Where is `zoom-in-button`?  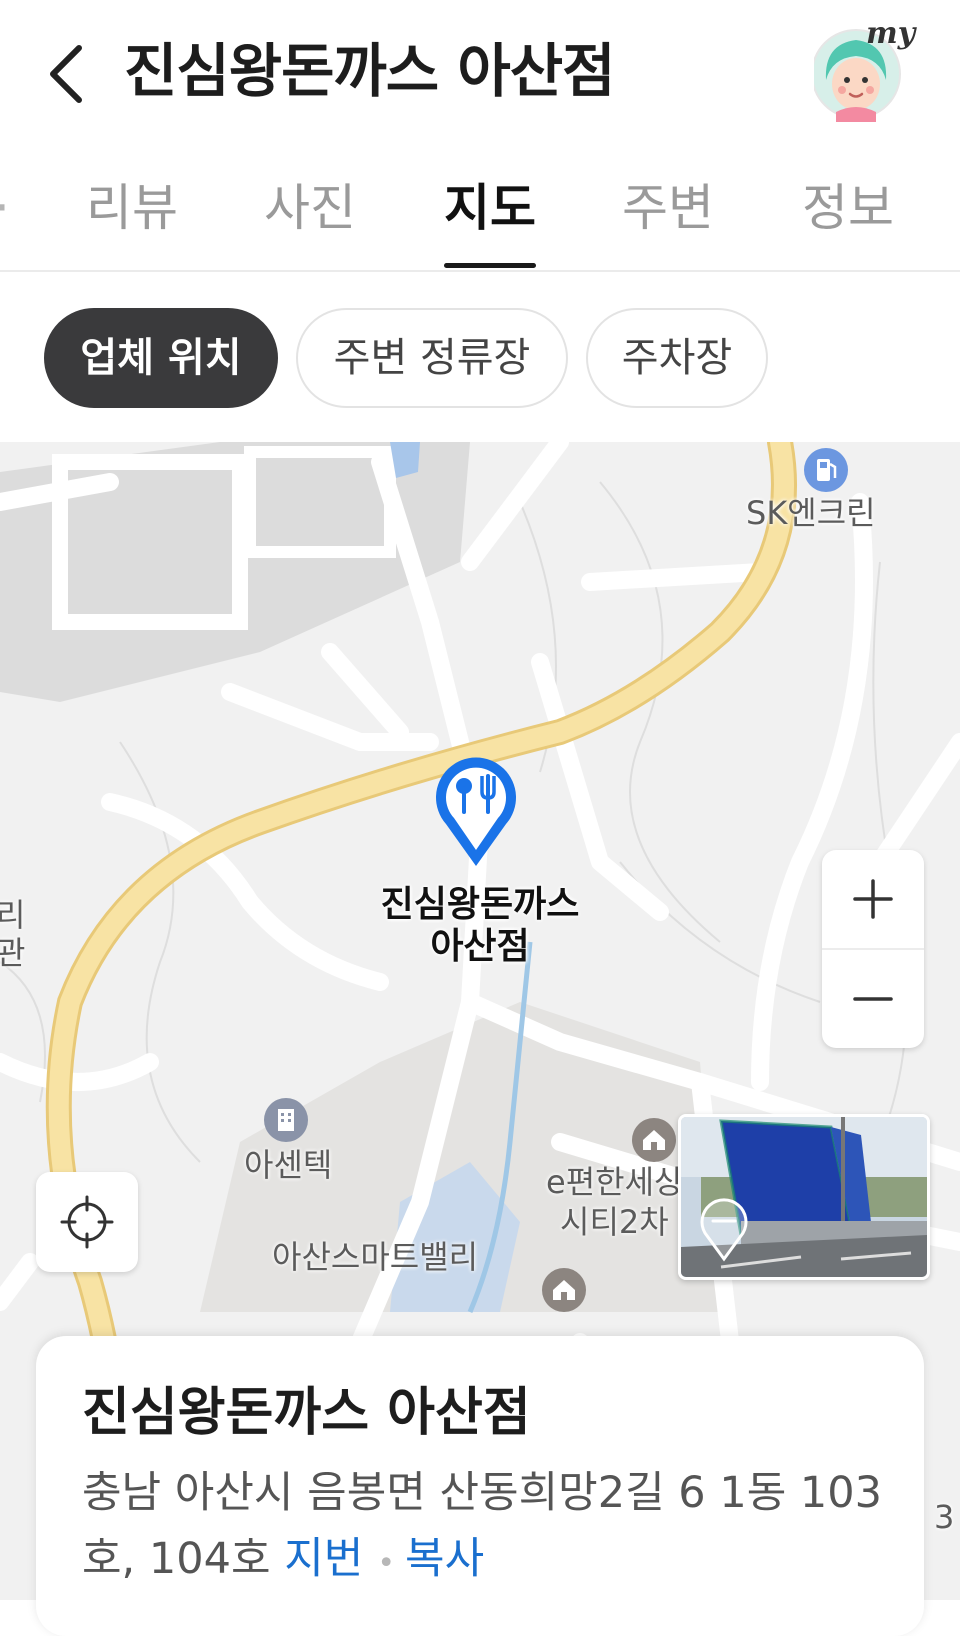 zoom-in-button is located at coordinates (873, 899).